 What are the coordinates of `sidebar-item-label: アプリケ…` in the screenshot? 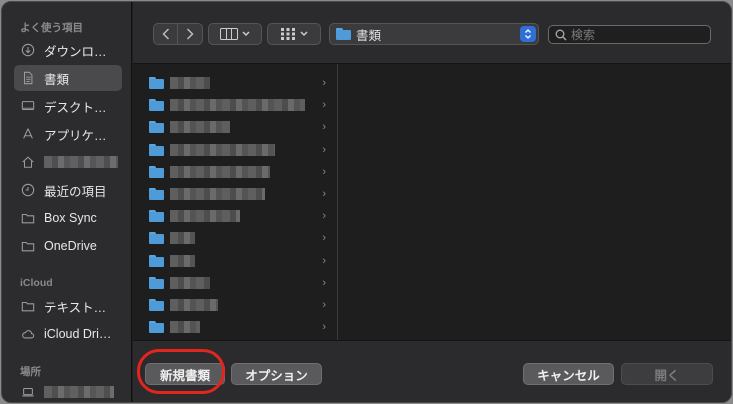 It's located at (75, 135).